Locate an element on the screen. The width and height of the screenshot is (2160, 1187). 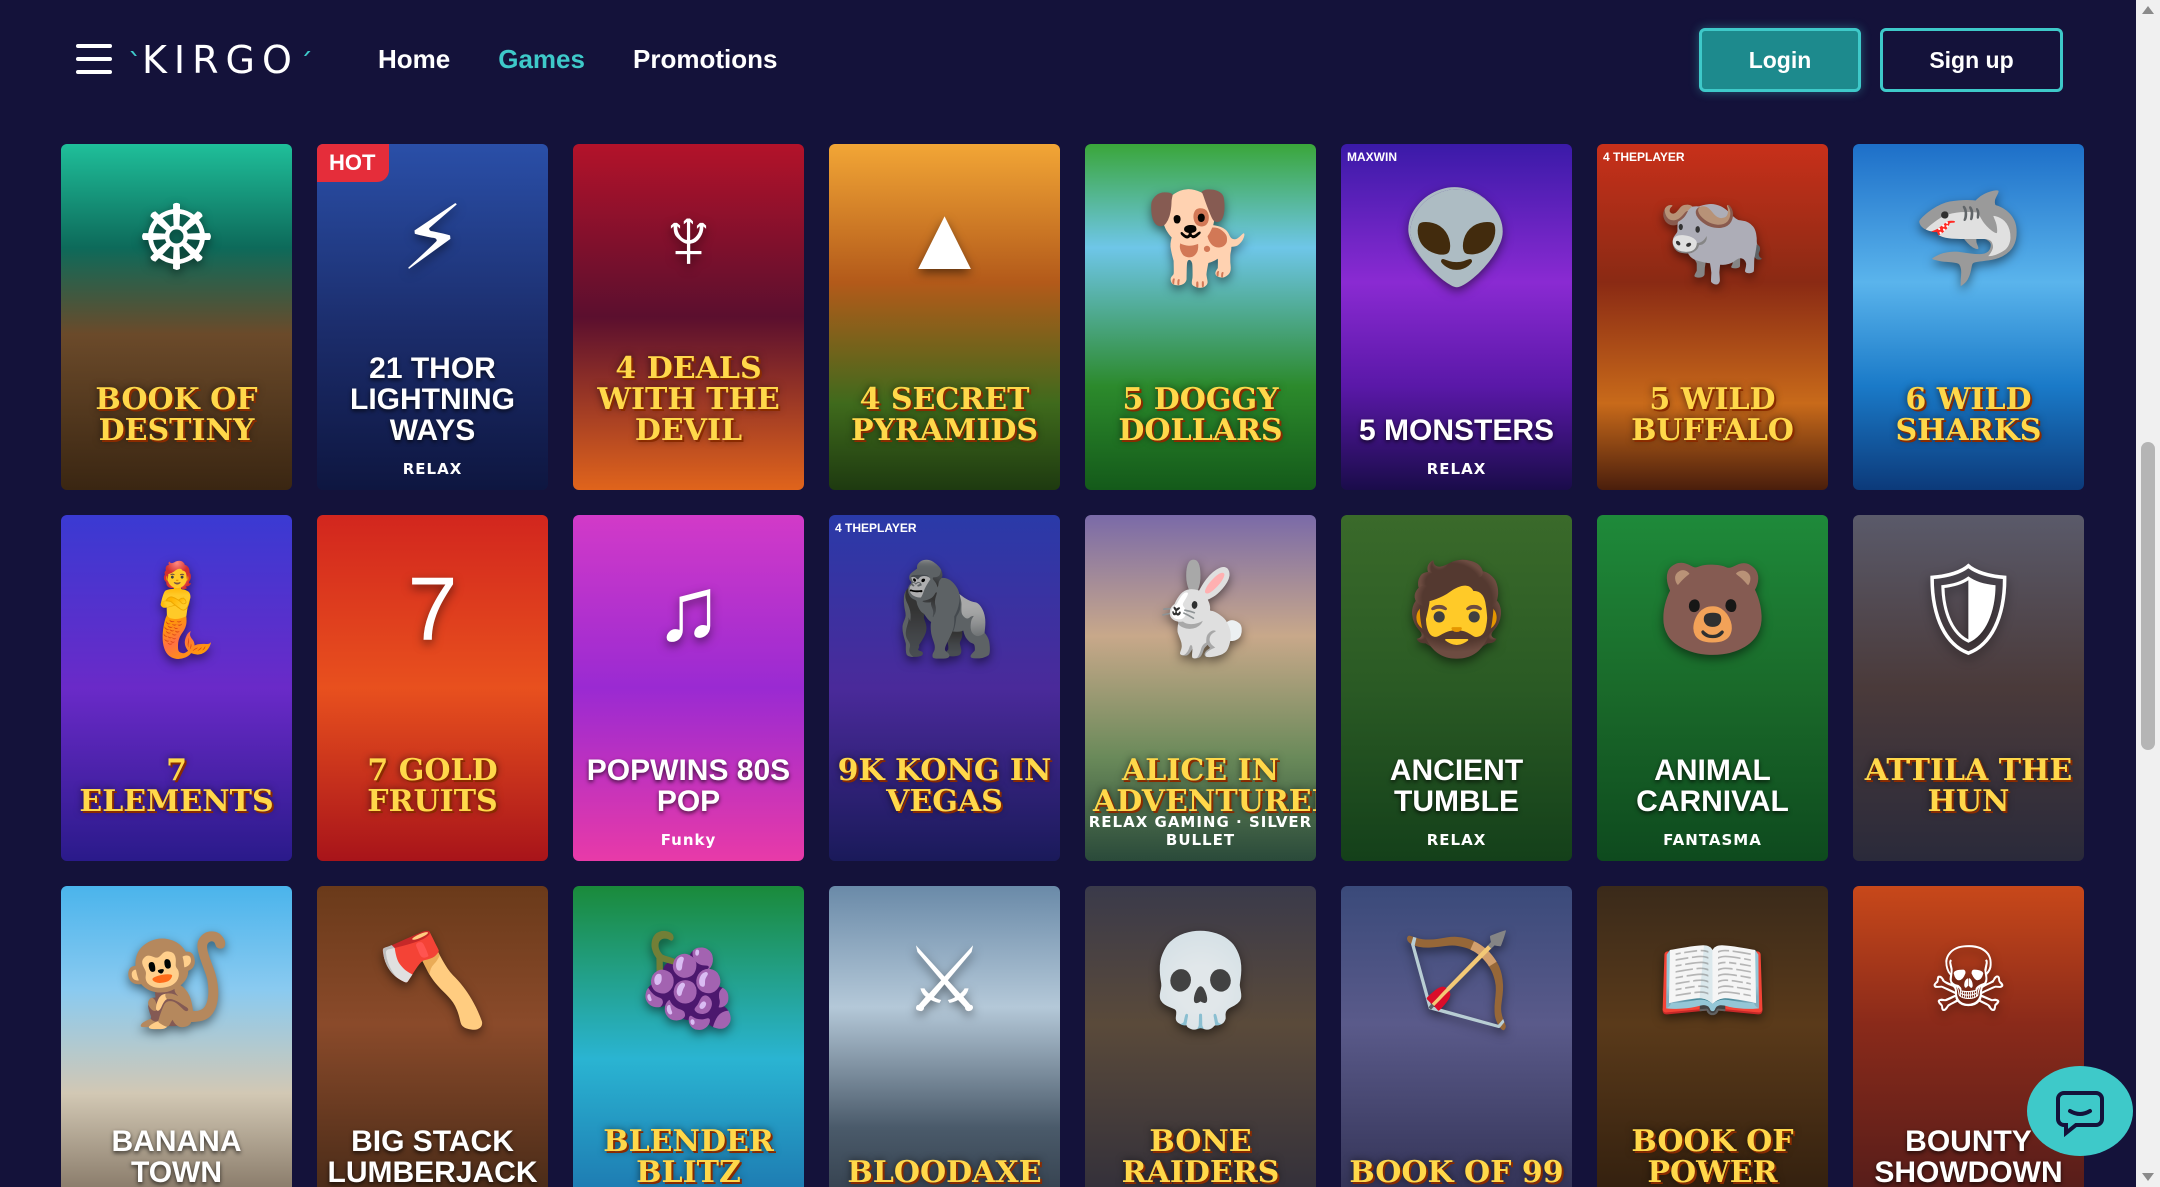
game-title: 4 SECRET PYRAMIDS is located at coordinates (944, 415).